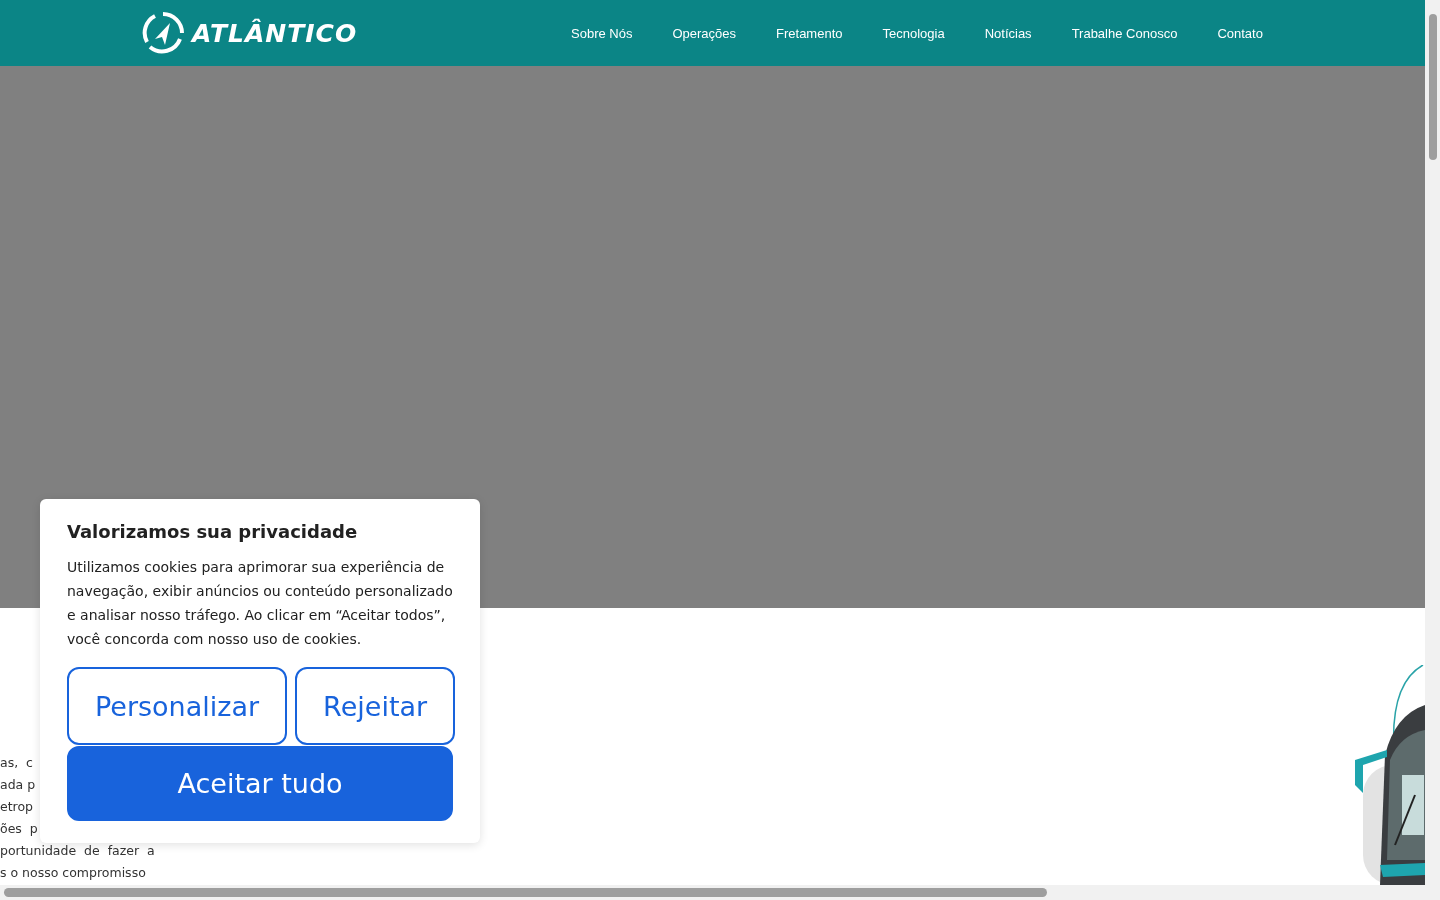 The height and width of the screenshot is (900, 1440). Describe the element at coordinates (260, 783) in the screenshot. I see `accept-button: Aceitar tudo` at that location.